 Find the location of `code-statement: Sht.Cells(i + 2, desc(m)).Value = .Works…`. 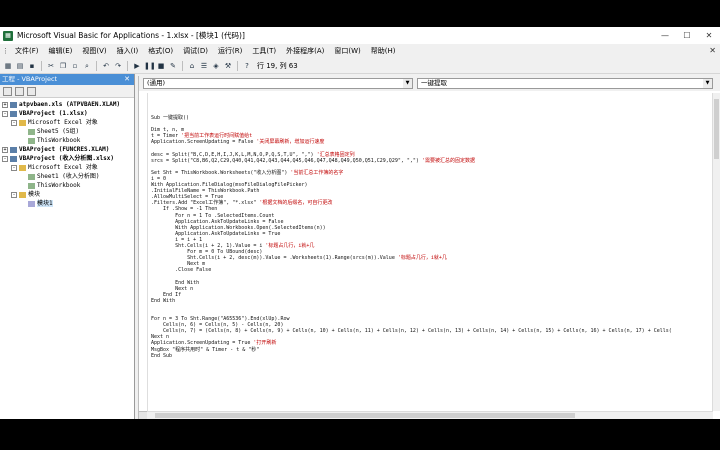

code-statement: Sht.Cells(i + 2, desc(m)).Value = .Works… is located at coordinates (274, 258).